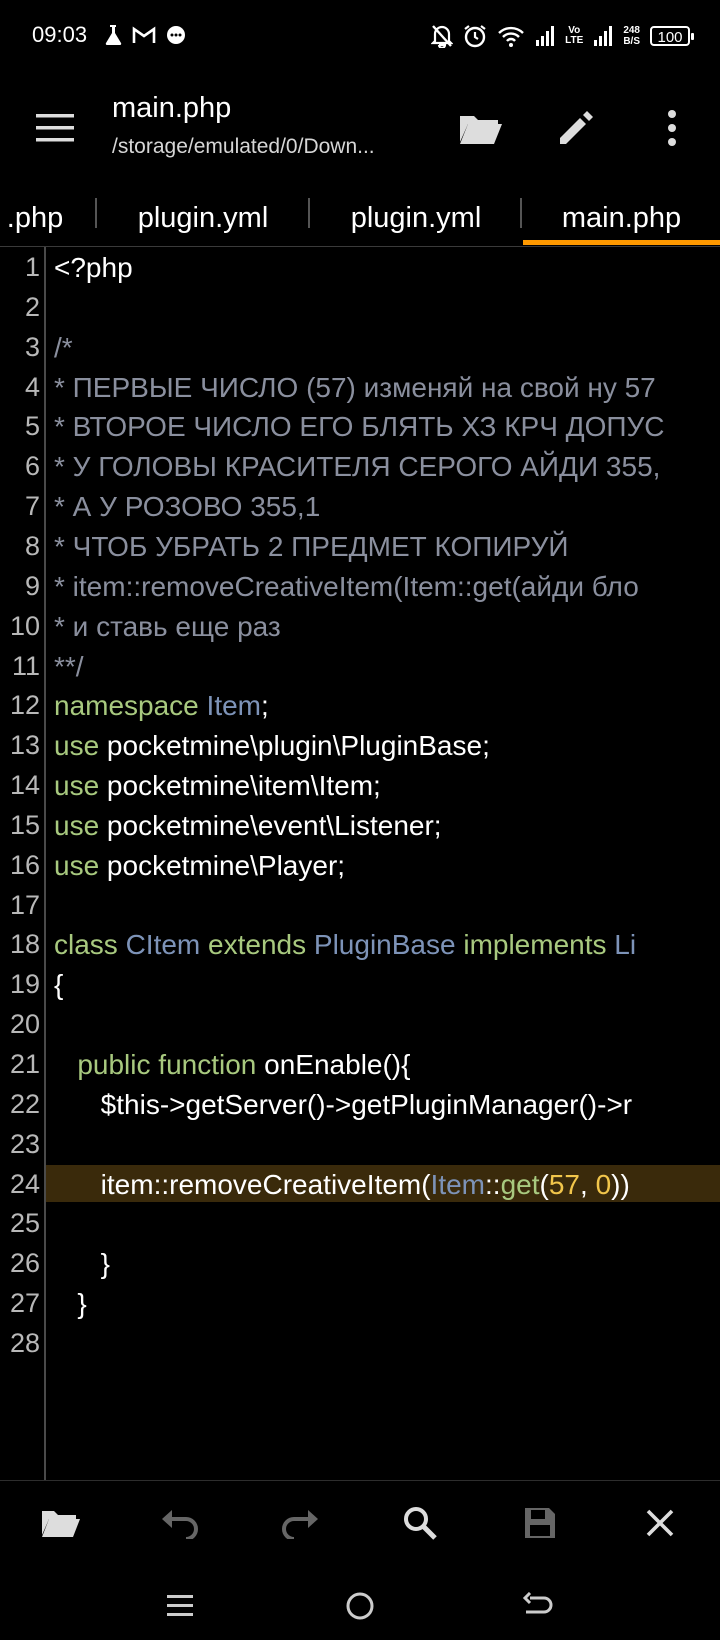 This screenshot has height=1640, width=720. I want to click on code-line: 11 **/, so click(360, 667).